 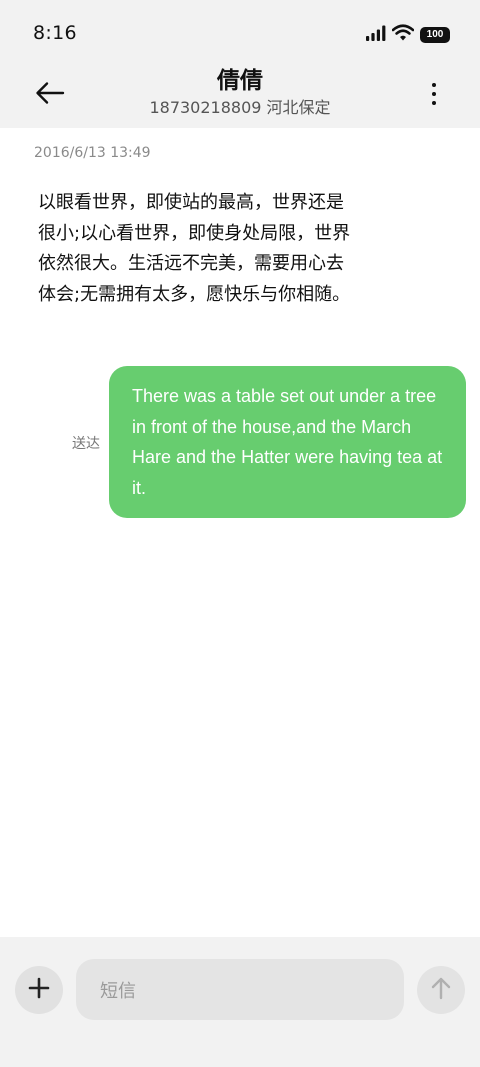 I want to click on message-input: 短信, so click(x=240, y=989).